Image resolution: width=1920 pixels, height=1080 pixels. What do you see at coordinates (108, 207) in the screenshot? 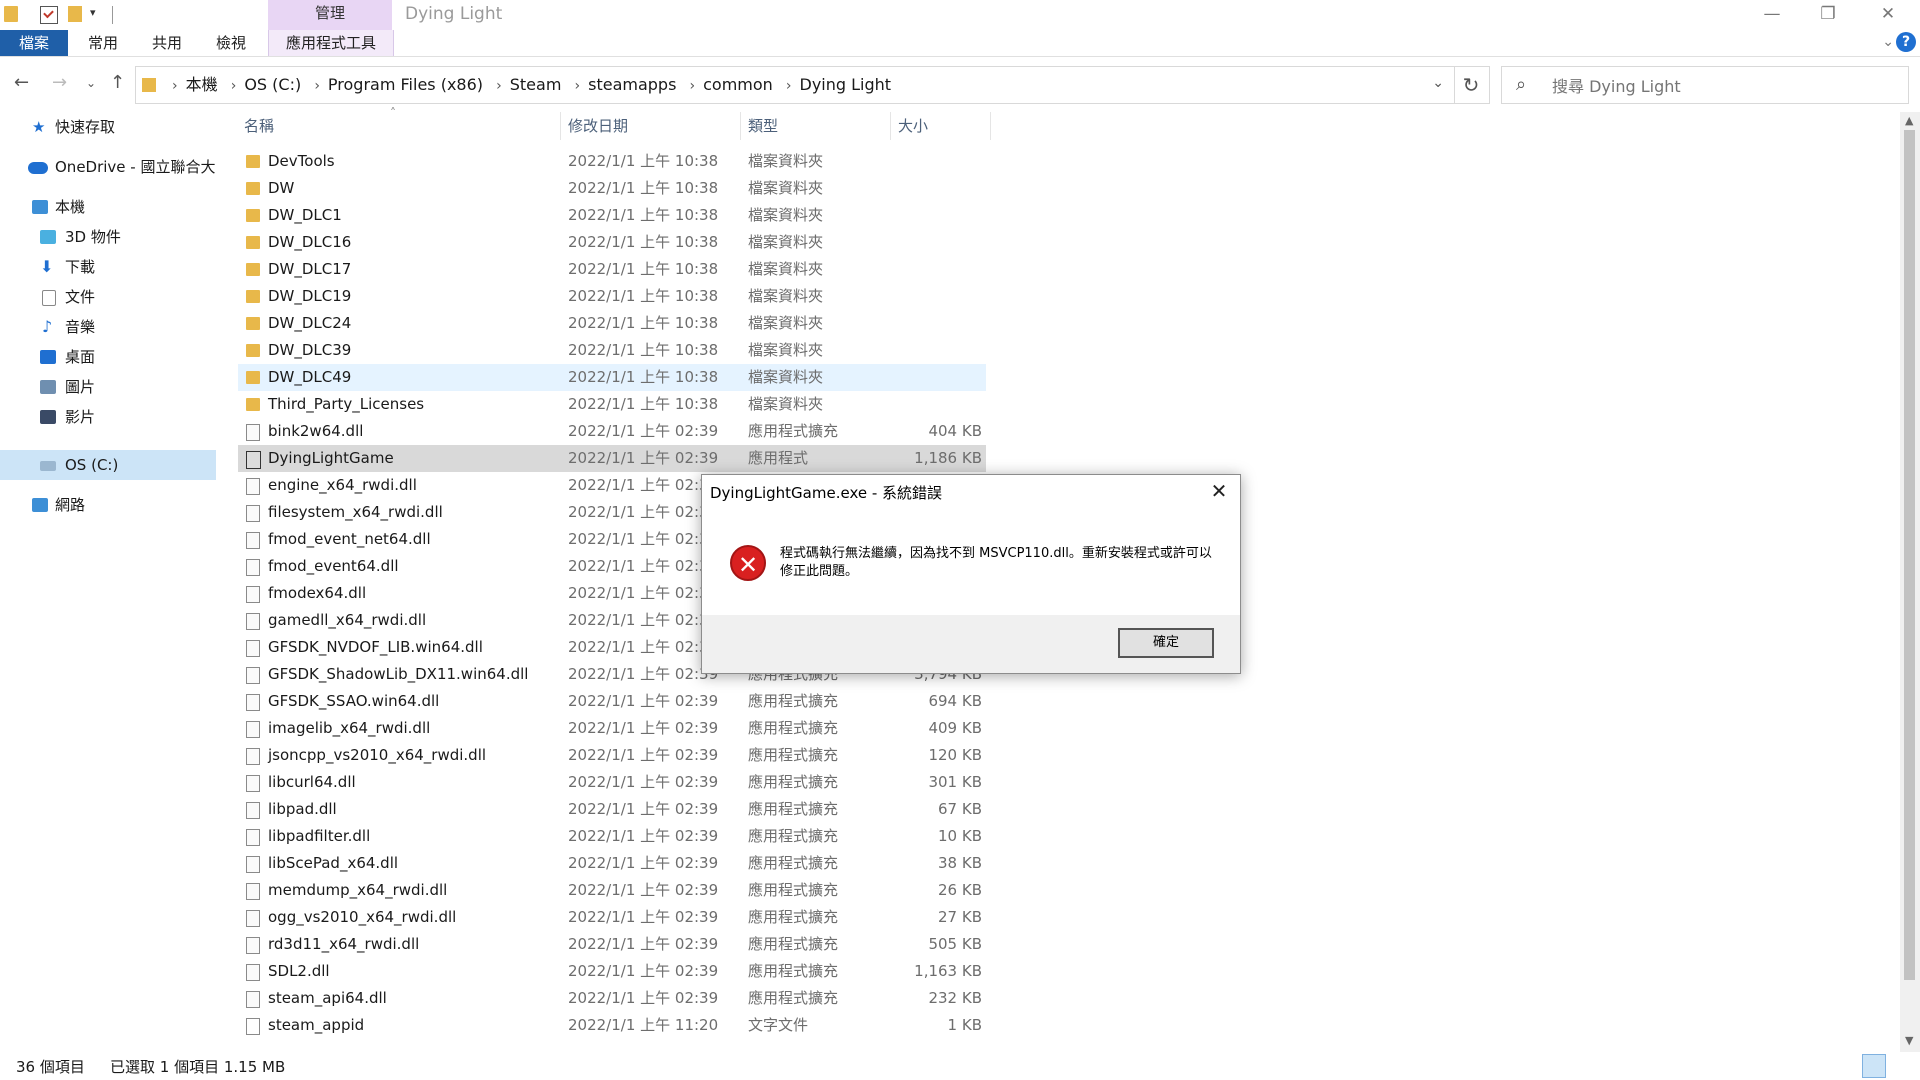
I see `nav-this-pc: 本機` at bounding box center [108, 207].